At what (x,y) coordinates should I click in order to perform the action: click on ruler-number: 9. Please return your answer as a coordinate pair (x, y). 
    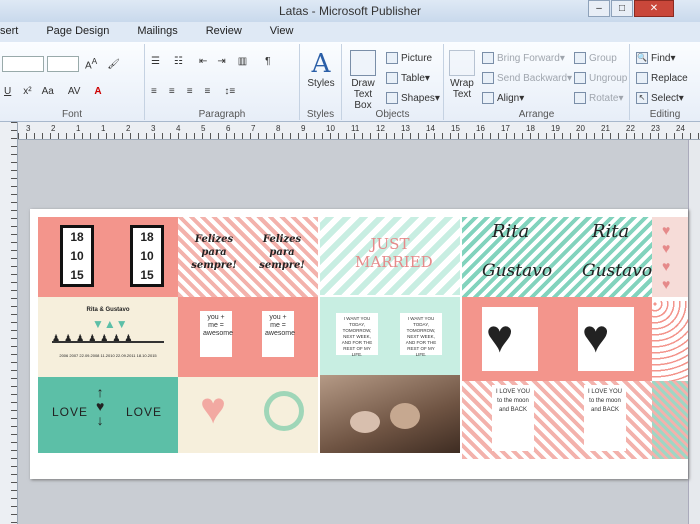
    Looking at the image, I should click on (303, 128).